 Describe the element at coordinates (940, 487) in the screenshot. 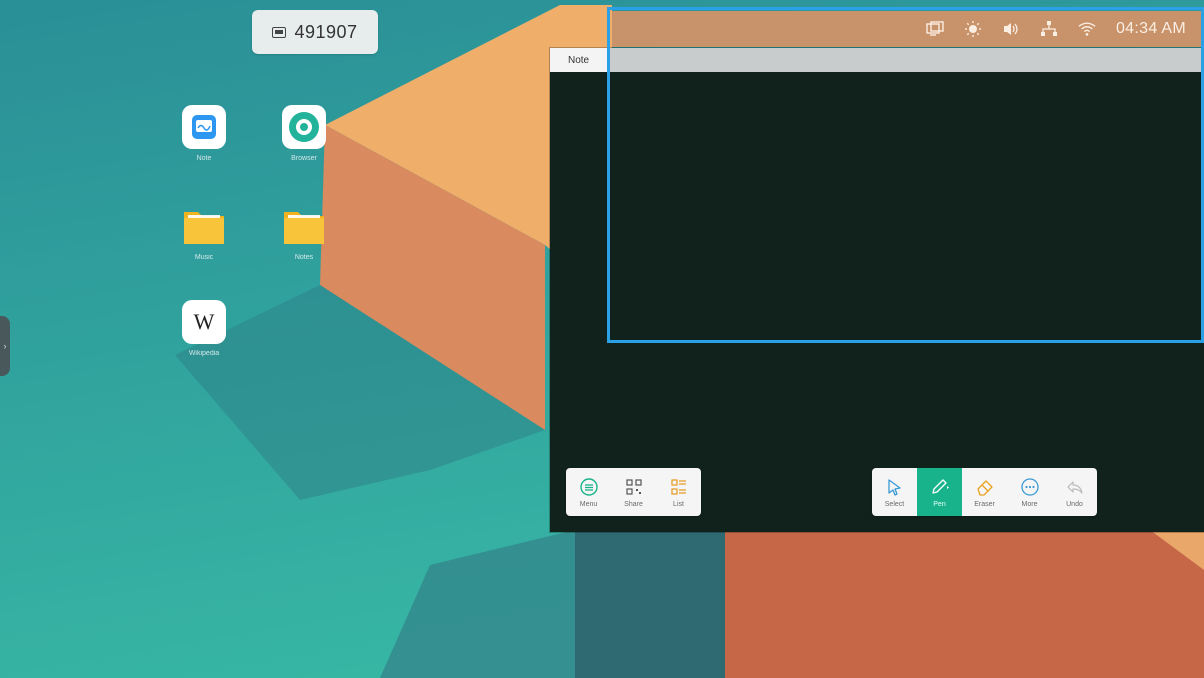

I see `pen-icon` at that location.